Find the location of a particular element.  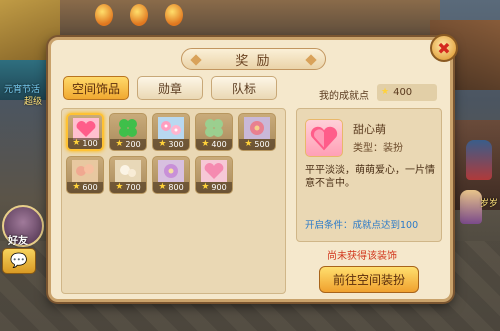

tab-medals: 勋章 is located at coordinates (170, 88).